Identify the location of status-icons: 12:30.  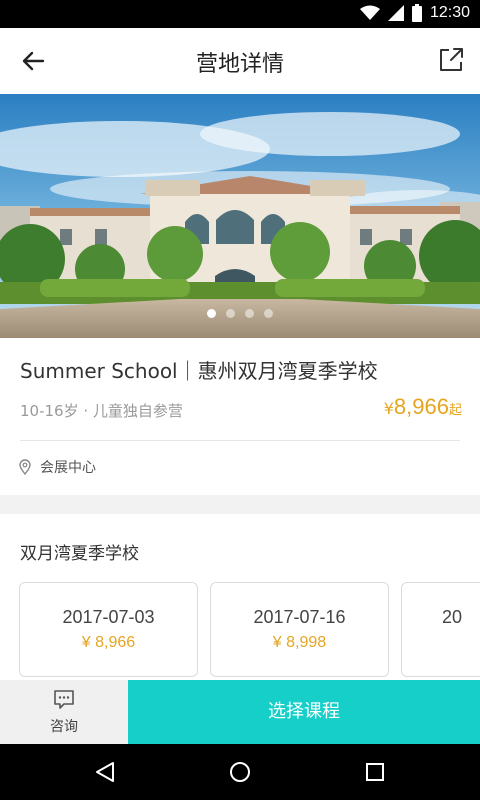
(414, 13).